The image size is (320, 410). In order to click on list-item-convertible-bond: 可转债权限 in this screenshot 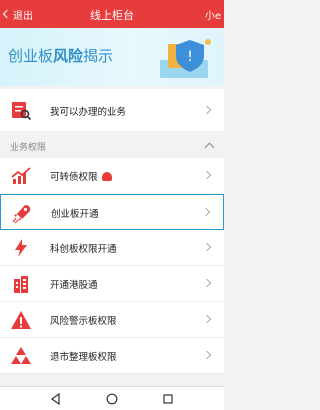, I will do `click(112, 176)`.